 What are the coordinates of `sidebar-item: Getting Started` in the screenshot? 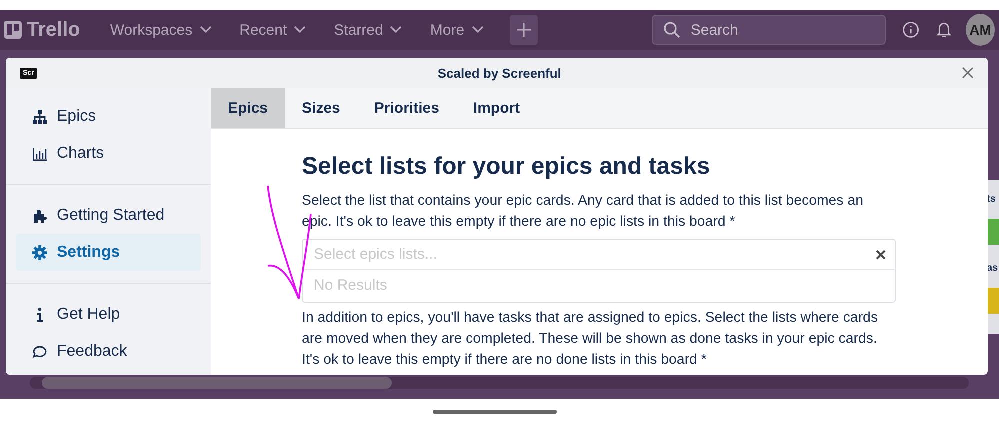 It's located at (108, 215).